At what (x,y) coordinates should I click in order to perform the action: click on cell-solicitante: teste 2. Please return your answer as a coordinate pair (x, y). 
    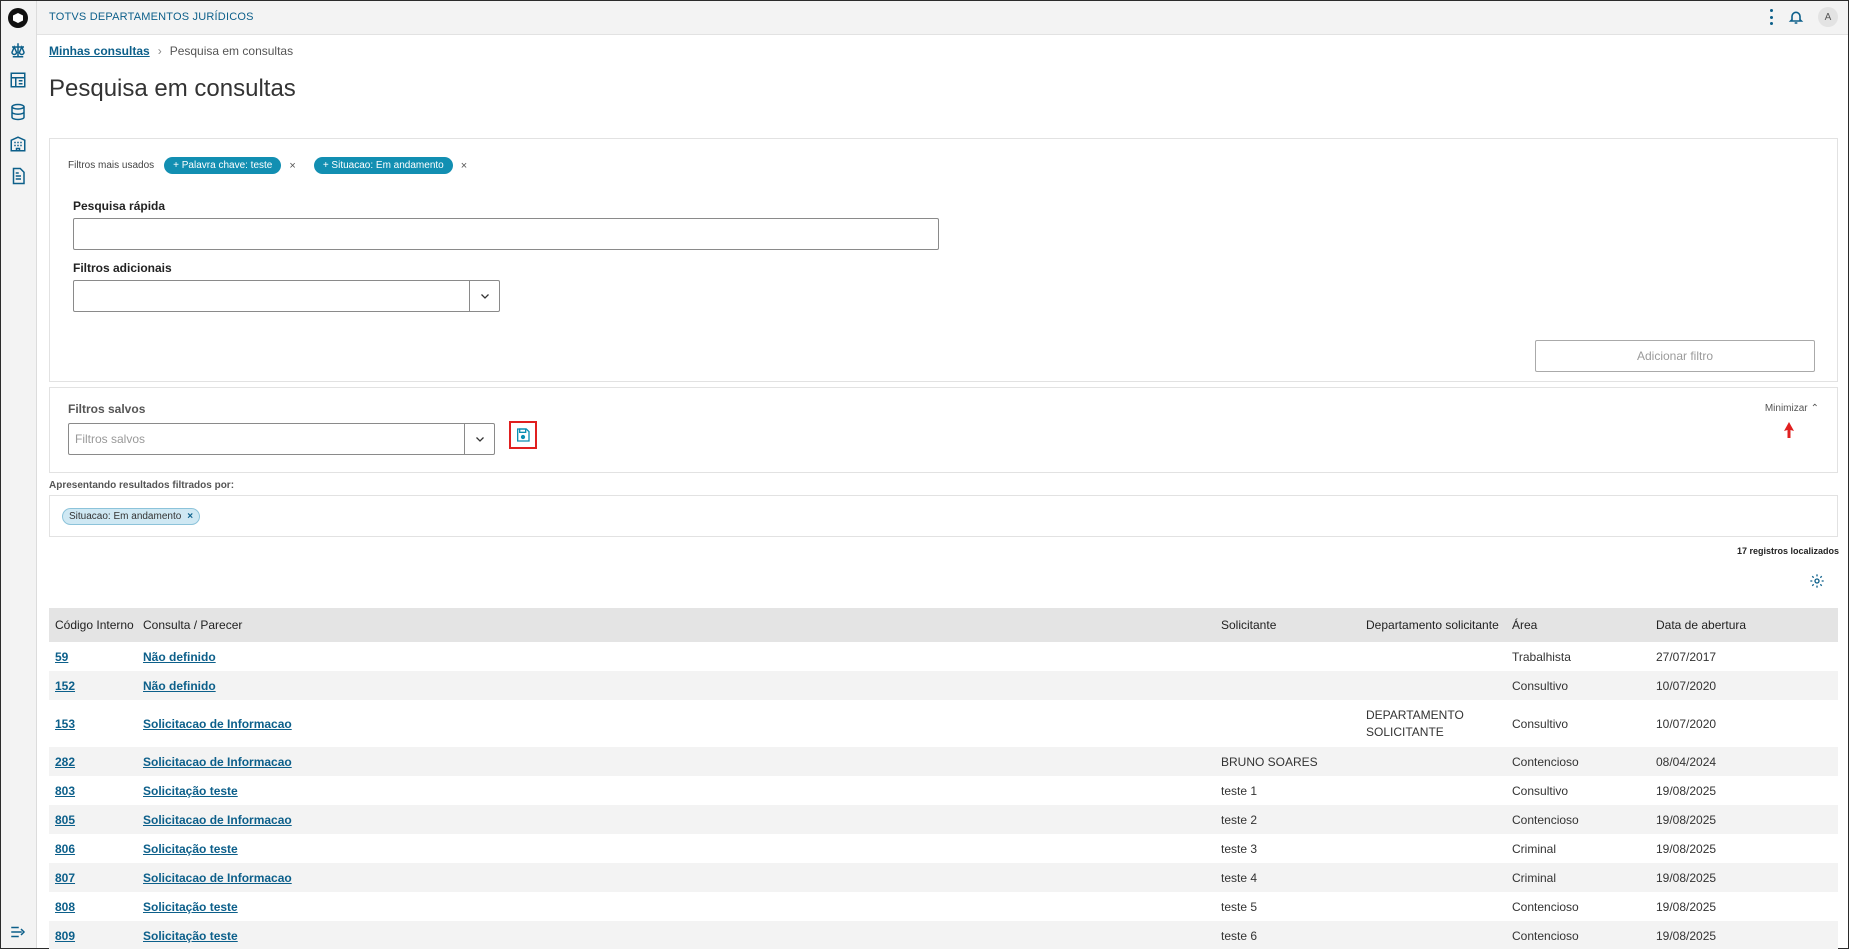
    Looking at the image, I should click on (1293, 820).